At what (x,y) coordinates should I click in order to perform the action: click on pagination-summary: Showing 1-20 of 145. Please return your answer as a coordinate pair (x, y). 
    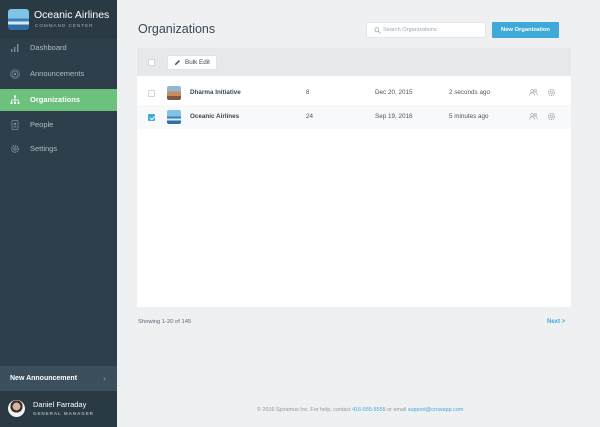
    Looking at the image, I should click on (165, 322).